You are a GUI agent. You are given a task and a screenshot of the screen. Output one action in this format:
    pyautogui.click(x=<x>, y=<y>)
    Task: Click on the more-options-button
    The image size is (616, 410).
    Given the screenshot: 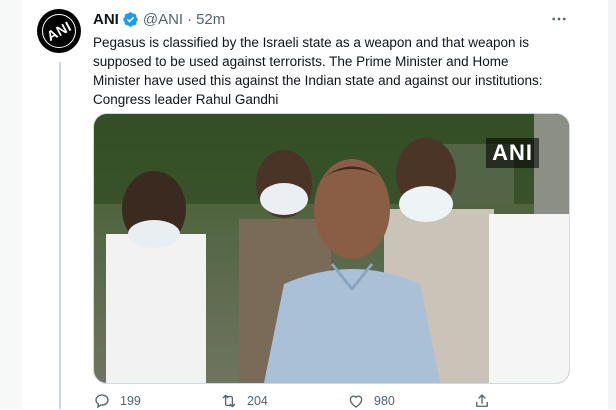 What is the action you would take?
    pyautogui.click(x=559, y=19)
    